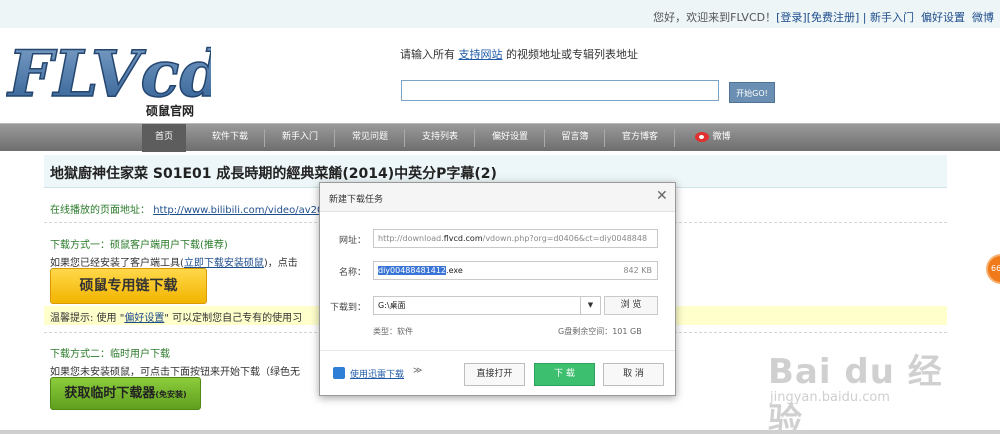  I want to click on saveto-label: 下载到：, so click(347, 308).